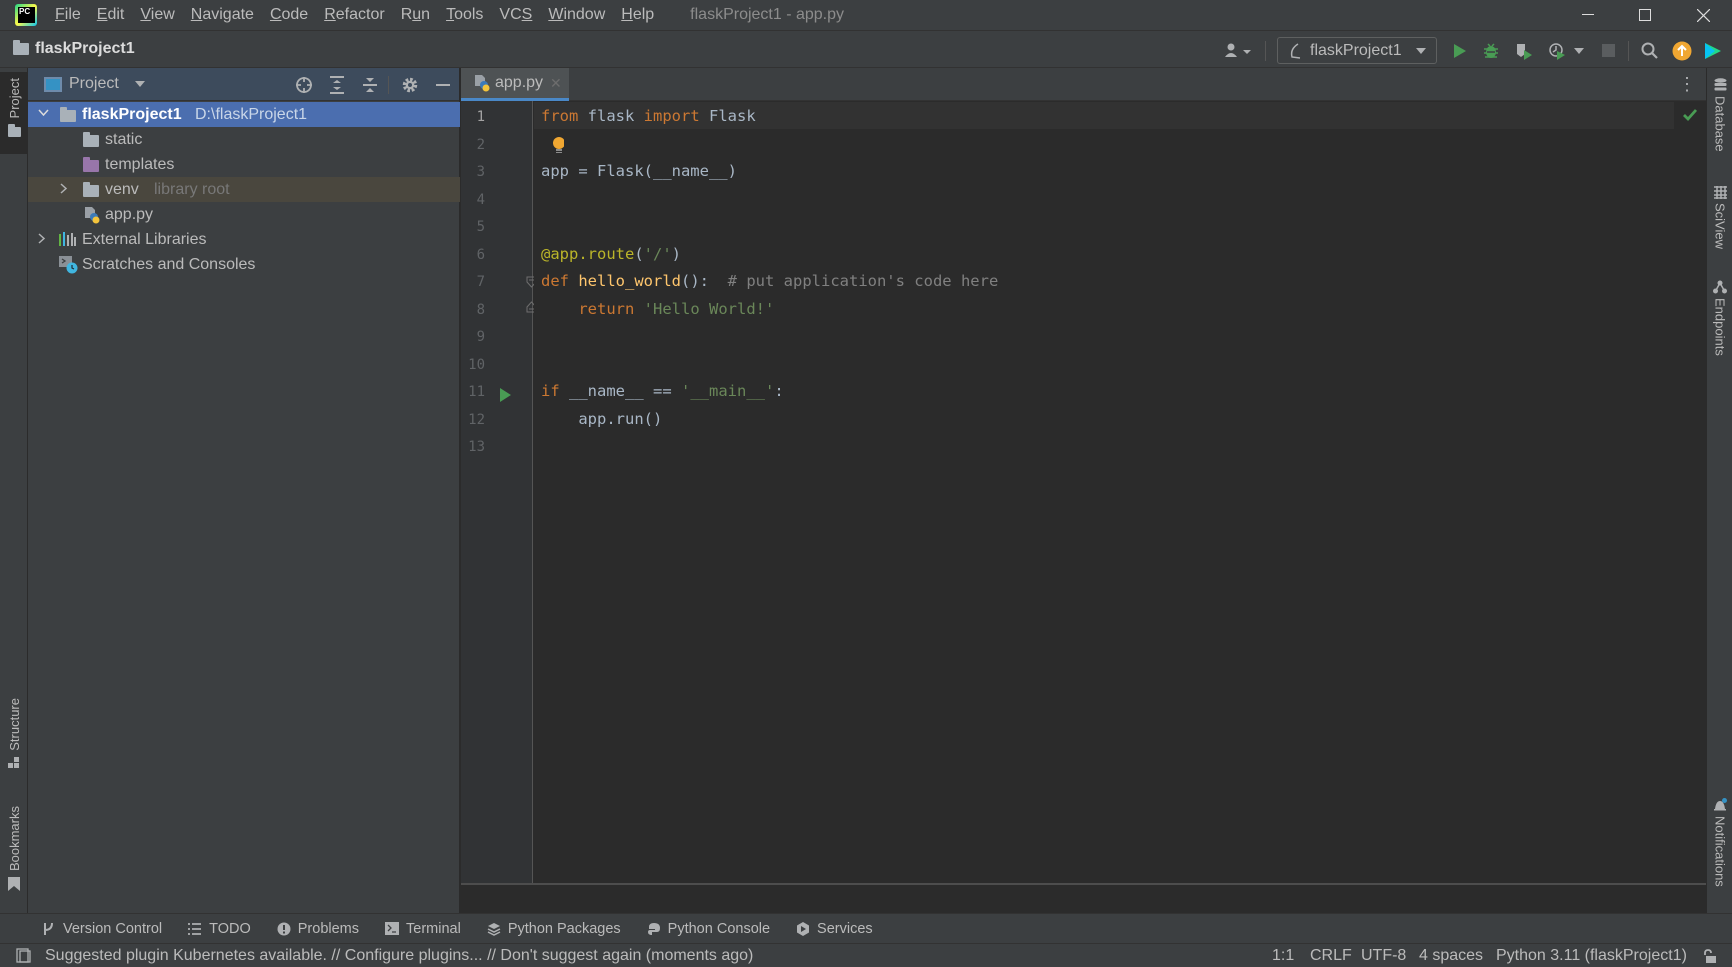  Describe the element at coordinates (85, 49) in the screenshot. I see `breadcrumb-project: flaskProject1` at that location.